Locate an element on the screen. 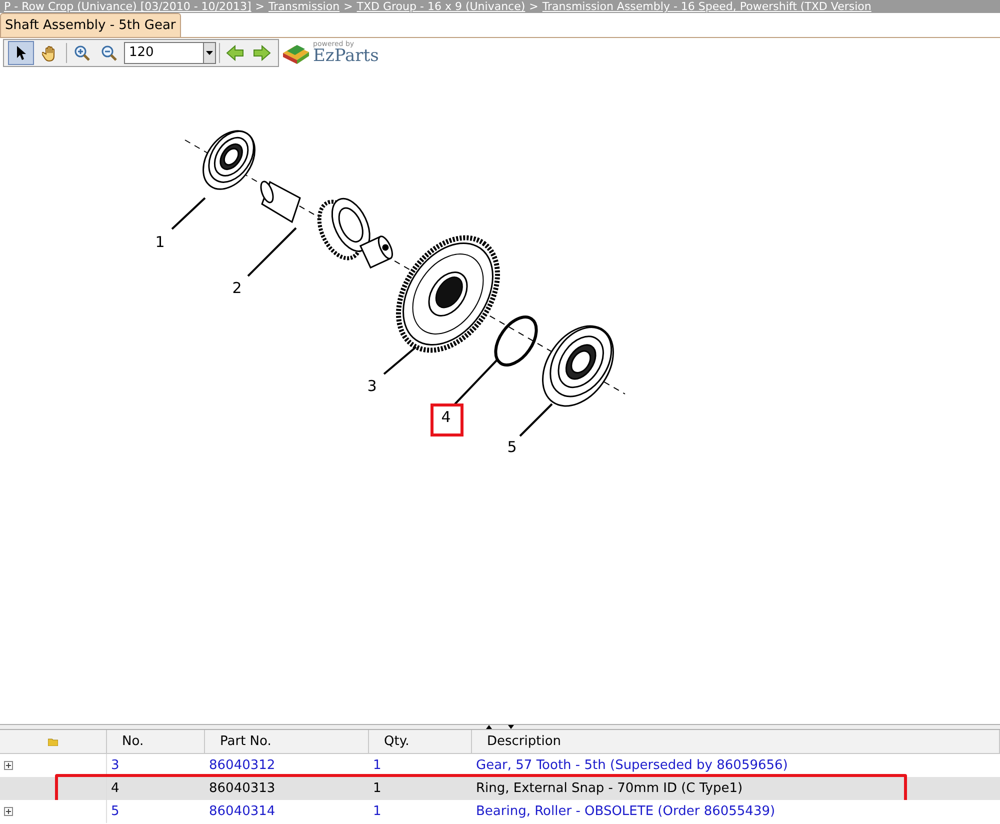 The width and height of the screenshot is (1000, 824). table-cell: 3 is located at coordinates (156, 765).